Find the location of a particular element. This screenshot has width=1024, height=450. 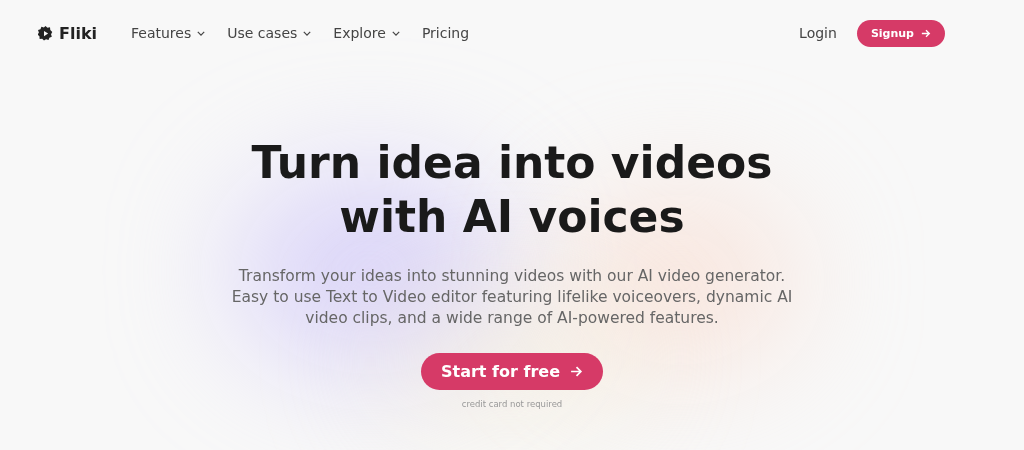

nav-link: Features is located at coordinates (168, 33).